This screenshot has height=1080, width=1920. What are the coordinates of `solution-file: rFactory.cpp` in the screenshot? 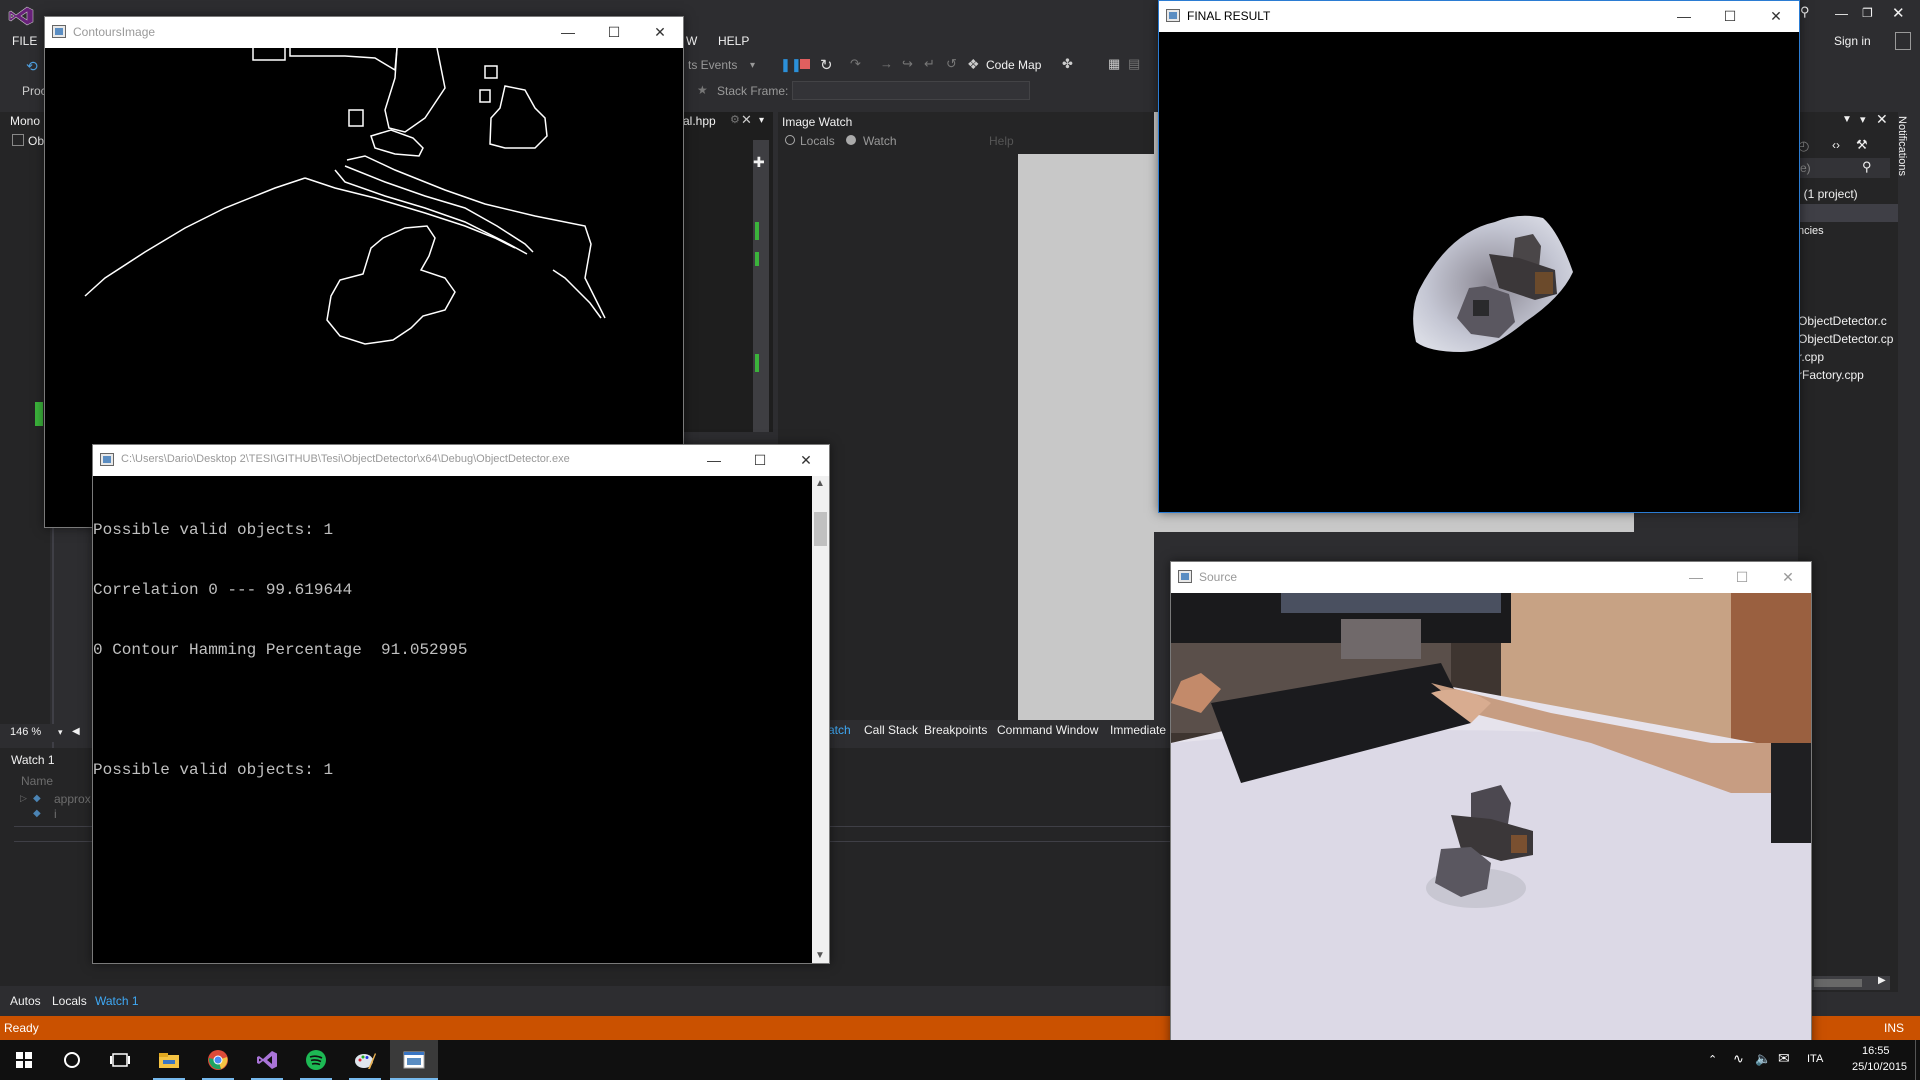 It's located at (1831, 375).